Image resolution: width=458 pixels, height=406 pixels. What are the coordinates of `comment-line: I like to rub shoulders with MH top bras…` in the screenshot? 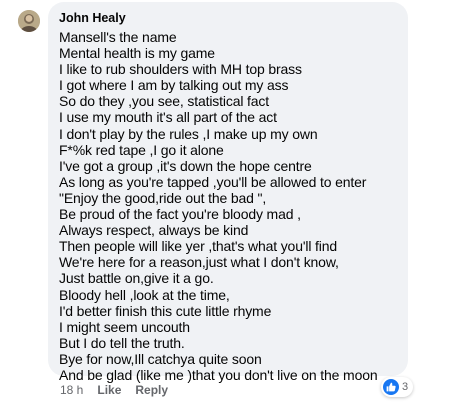 It's located at (180, 69).